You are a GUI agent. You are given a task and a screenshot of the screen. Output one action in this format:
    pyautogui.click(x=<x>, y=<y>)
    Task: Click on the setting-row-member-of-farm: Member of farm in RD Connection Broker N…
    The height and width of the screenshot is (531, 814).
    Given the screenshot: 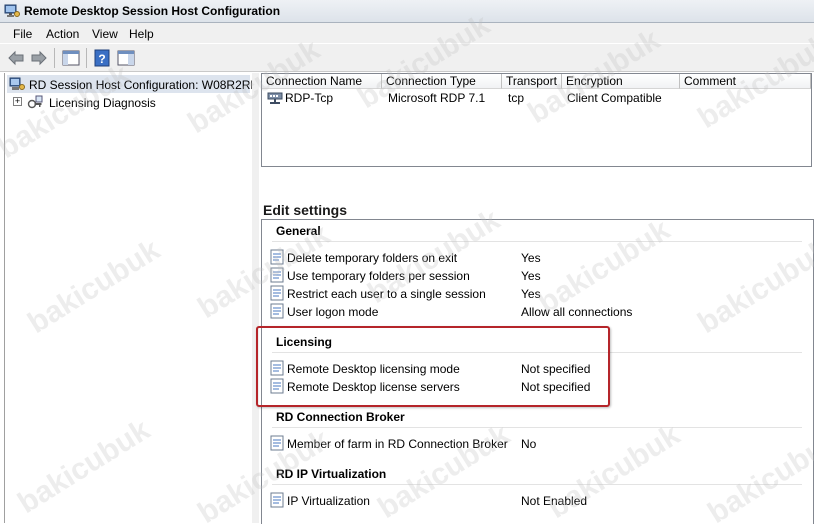 What is the action you would take?
    pyautogui.click(x=530, y=443)
    